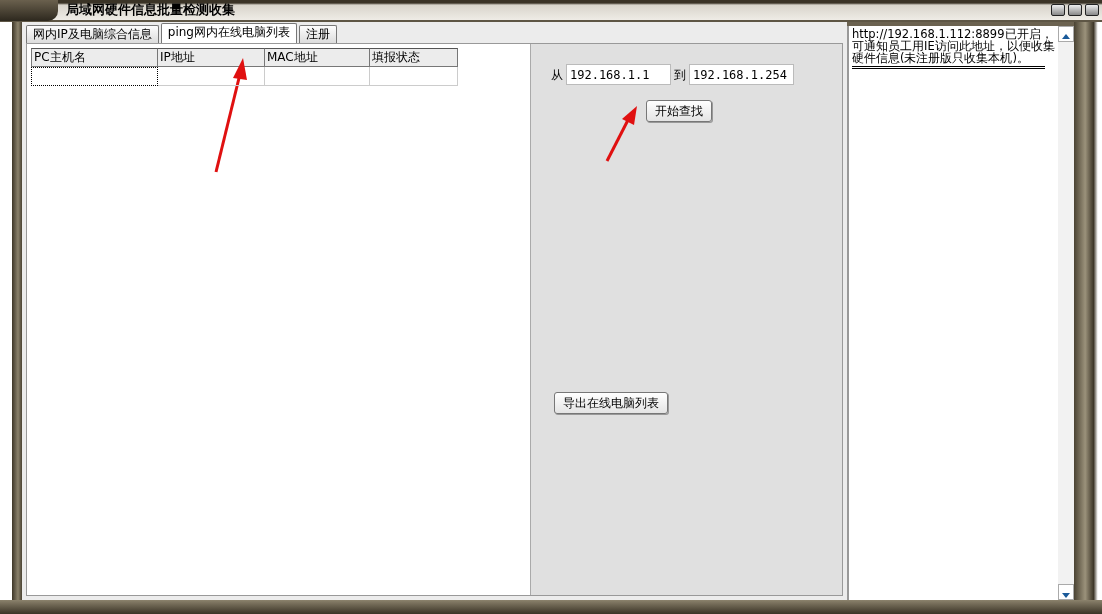 The image size is (1102, 614). What do you see at coordinates (680, 75) in the screenshot?
I see `to-label: 到` at bounding box center [680, 75].